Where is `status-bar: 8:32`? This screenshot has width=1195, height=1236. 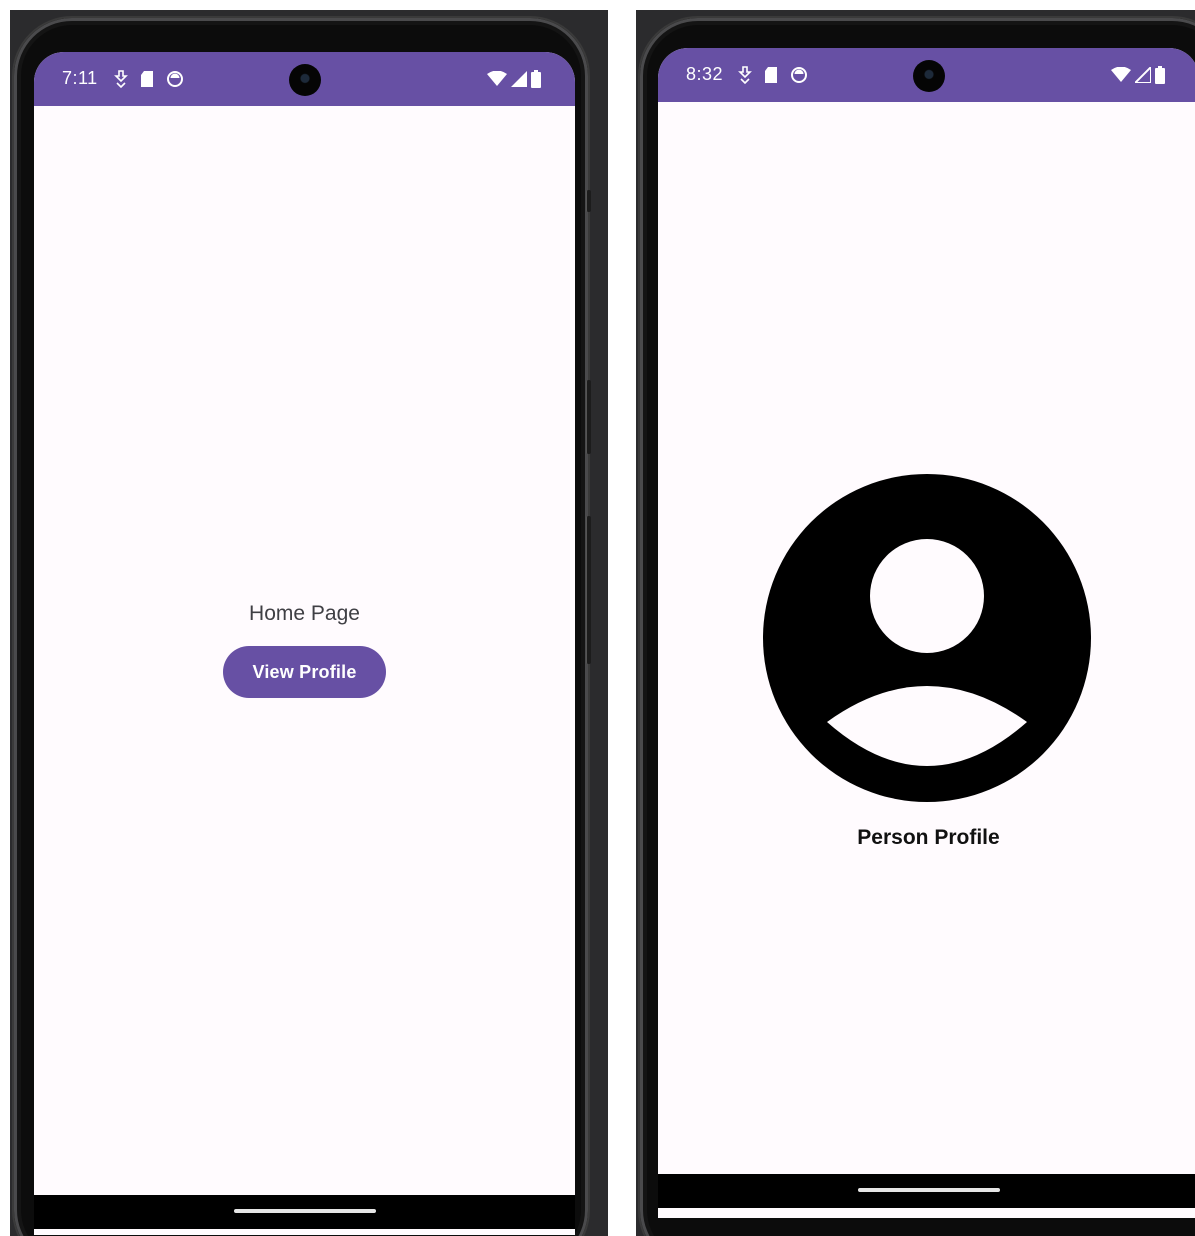 status-bar: 8:32 is located at coordinates (926, 75).